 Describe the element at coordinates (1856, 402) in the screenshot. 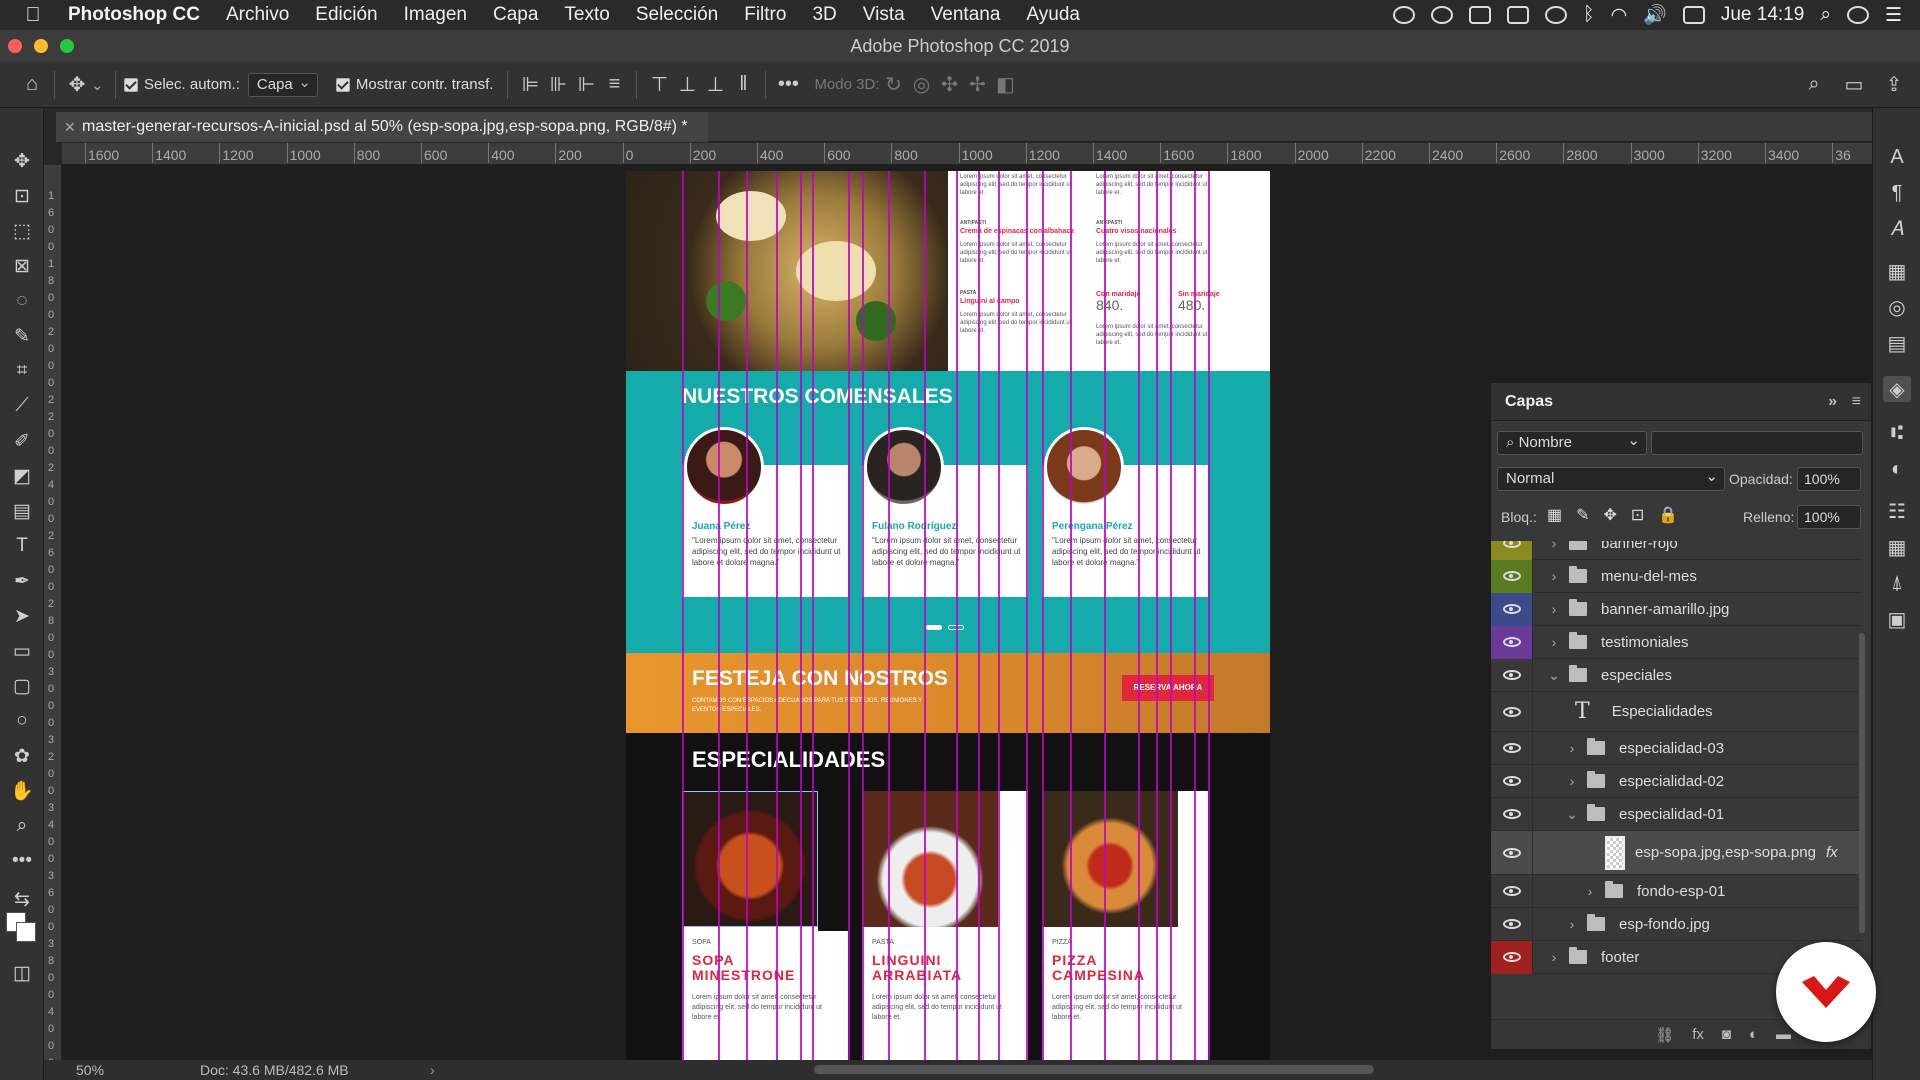

I see `panel-menu-icon: ≡` at that location.